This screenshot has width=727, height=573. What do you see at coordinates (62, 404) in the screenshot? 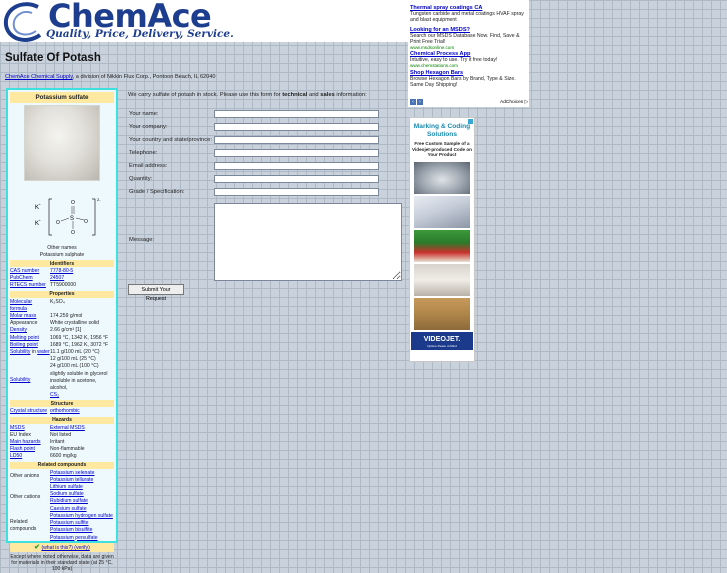
I see `structure-heading: Structure` at bounding box center [62, 404].